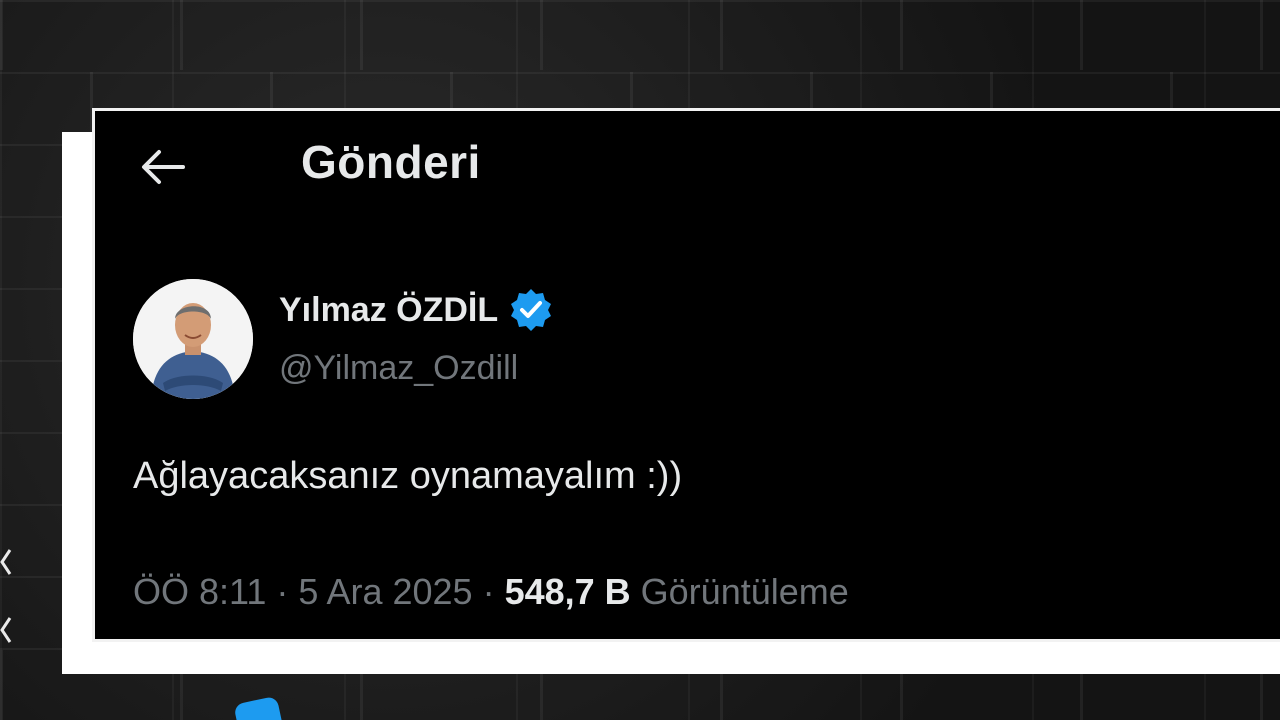 This screenshot has width=1280, height=720. I want to click on background-brick-wall, so click(640, 35).